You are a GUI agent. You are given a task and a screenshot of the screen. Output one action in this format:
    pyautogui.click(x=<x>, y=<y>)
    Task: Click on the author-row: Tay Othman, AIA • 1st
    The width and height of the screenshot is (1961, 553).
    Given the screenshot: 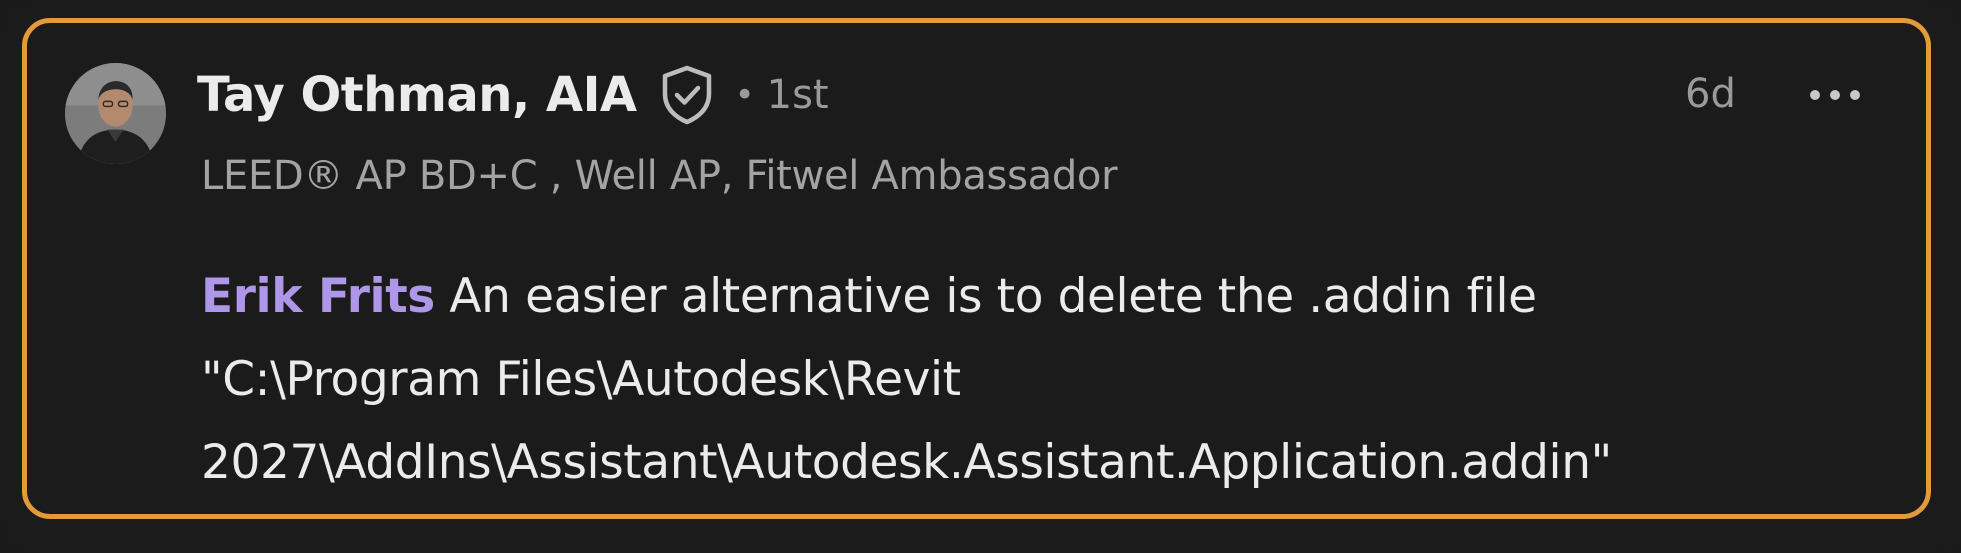 What is the action you would take?
    pyautogui.click(x=513, y=95)
    